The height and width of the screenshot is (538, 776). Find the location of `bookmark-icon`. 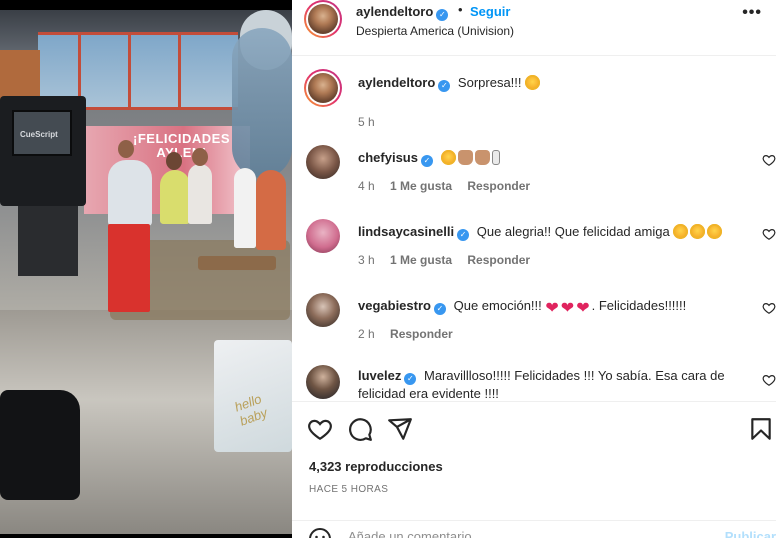

bookmark-icon is located at coordinates (761, 429).